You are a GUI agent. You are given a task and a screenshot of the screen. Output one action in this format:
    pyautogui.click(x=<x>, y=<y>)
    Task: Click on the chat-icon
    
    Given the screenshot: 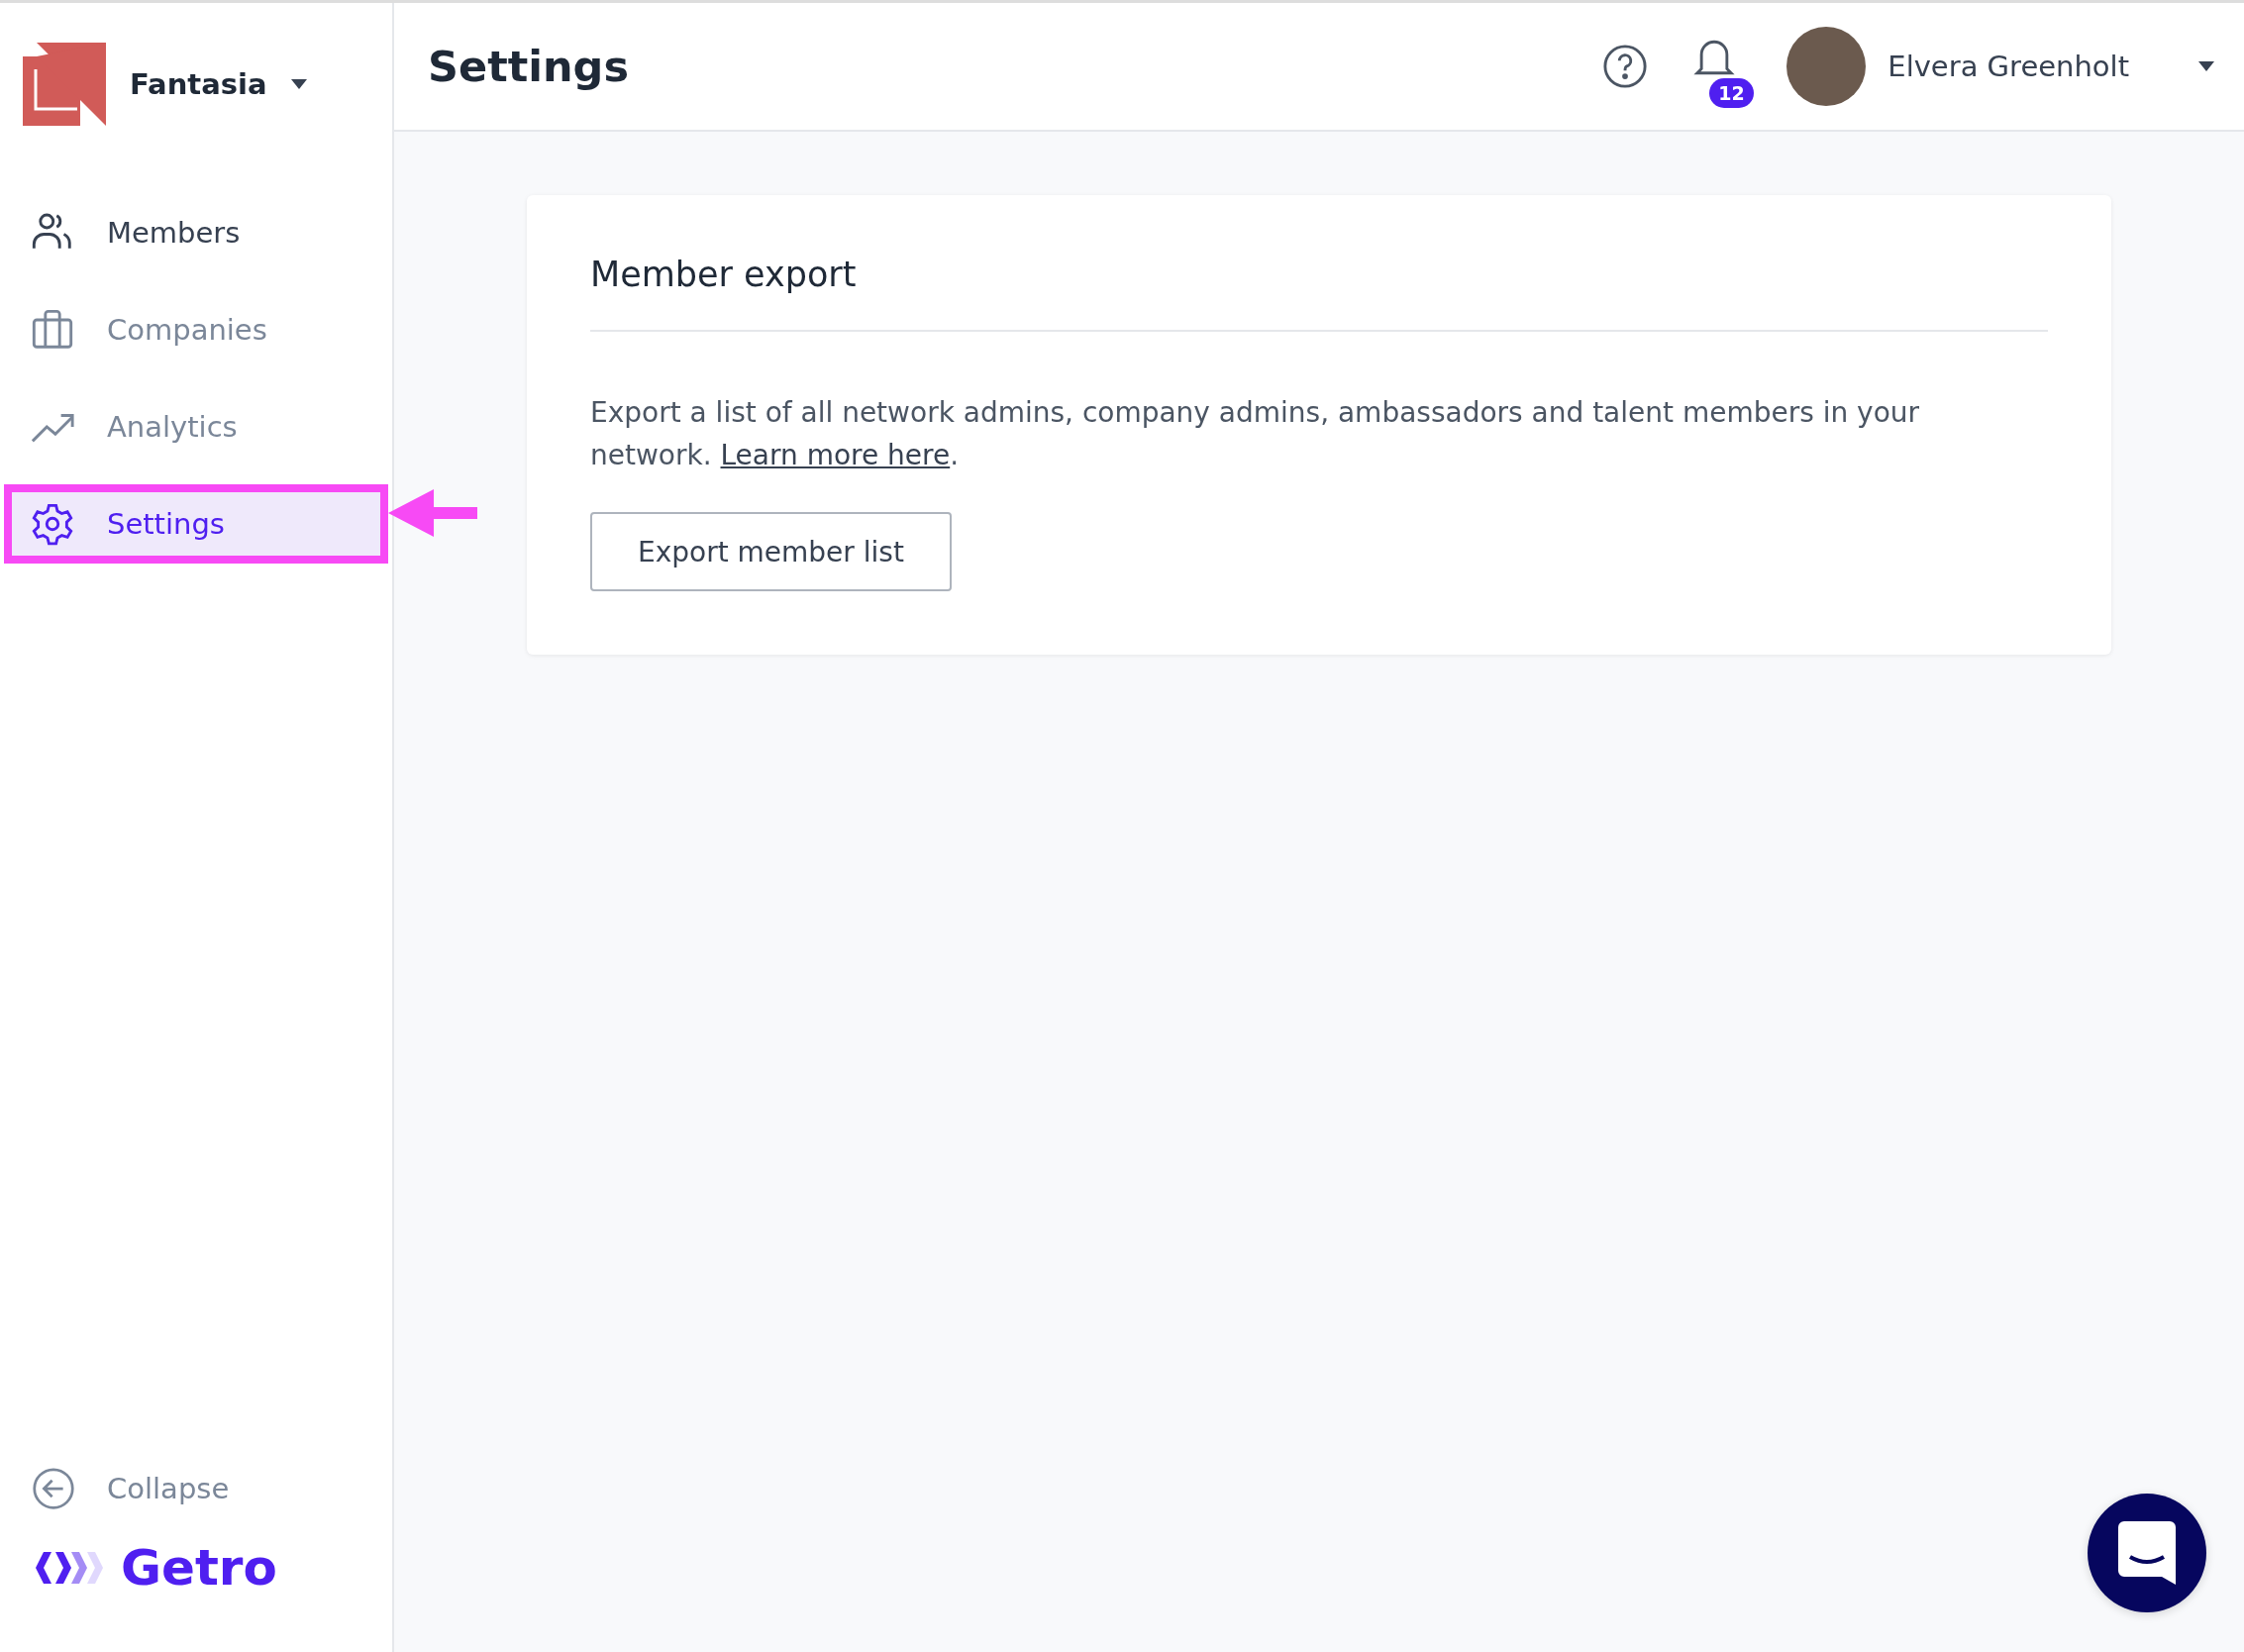 What is the action you would take?
    pyautogui.click(x=2147, y=1553)
    